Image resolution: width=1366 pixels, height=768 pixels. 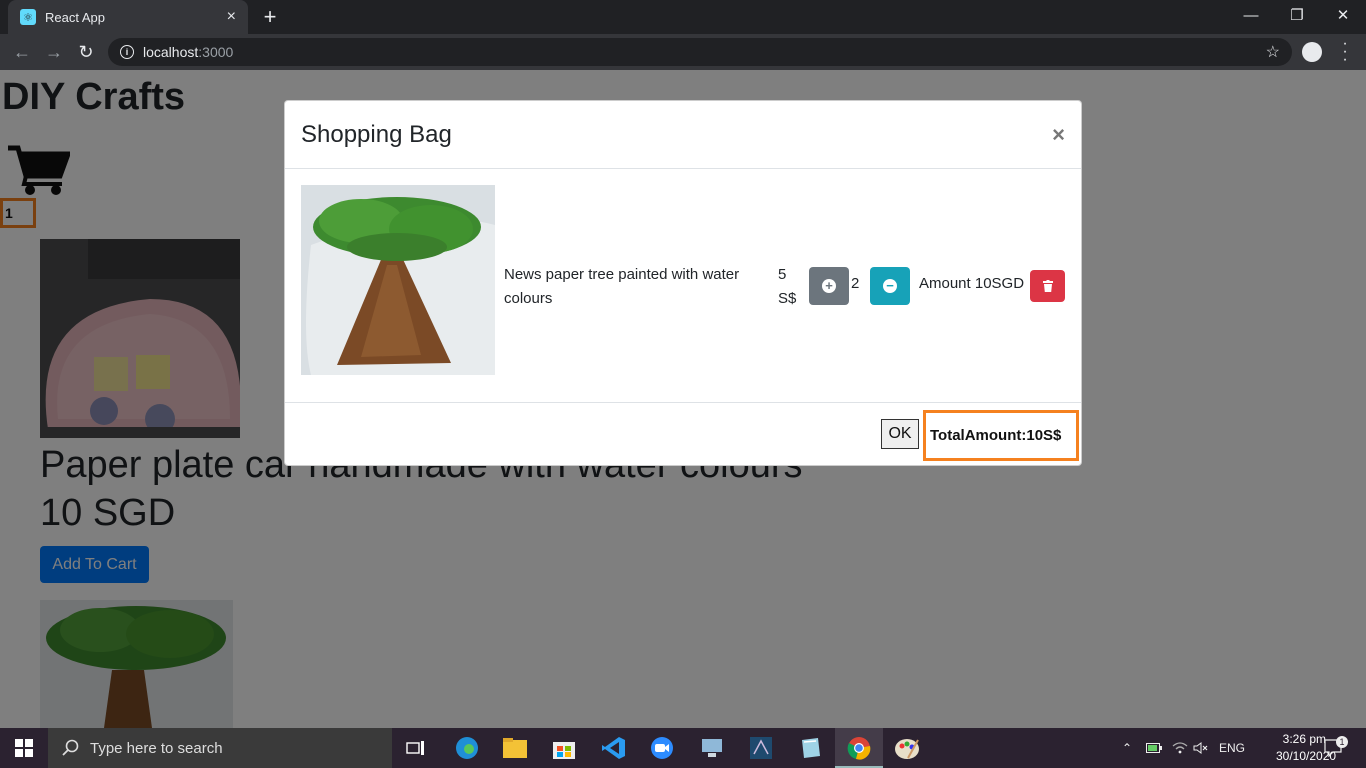 What do you see at coordinates (86, 52) in the screenshot?
I see `reload-icon: ↻` at bounding box center [86, 52].